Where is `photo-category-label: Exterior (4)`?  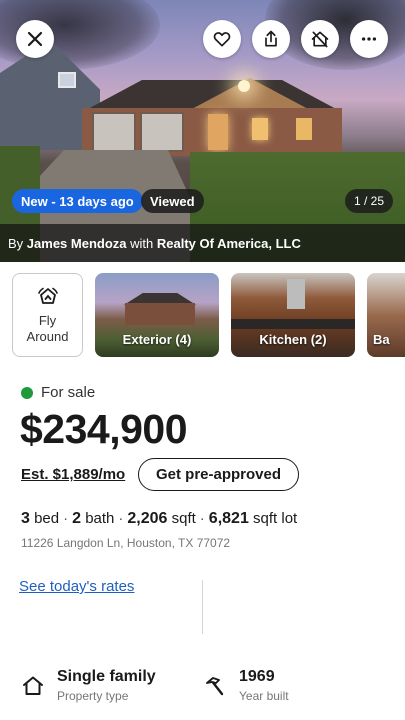
photo-category-label: Exterior (4) is located at coordinates (157, 339).